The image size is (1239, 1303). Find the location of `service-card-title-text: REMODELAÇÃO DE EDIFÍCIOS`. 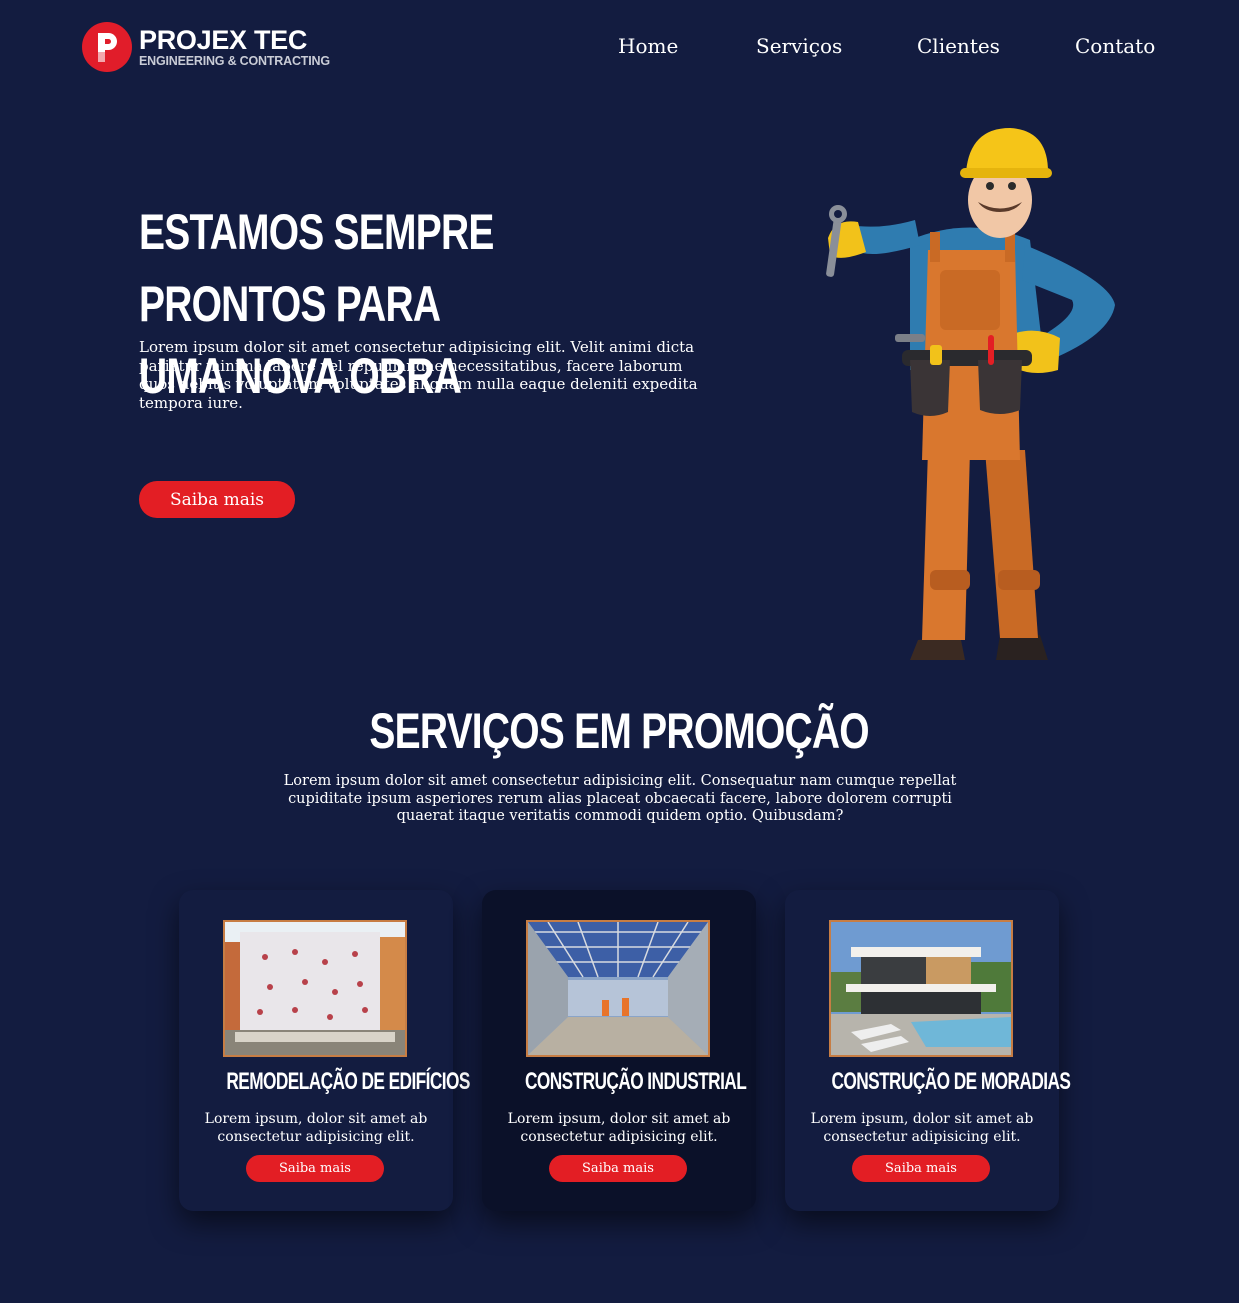

service-card-title-text: REMODELAÇÃO DE EDIFÍCIOS is located at coordinates (348, 1081).